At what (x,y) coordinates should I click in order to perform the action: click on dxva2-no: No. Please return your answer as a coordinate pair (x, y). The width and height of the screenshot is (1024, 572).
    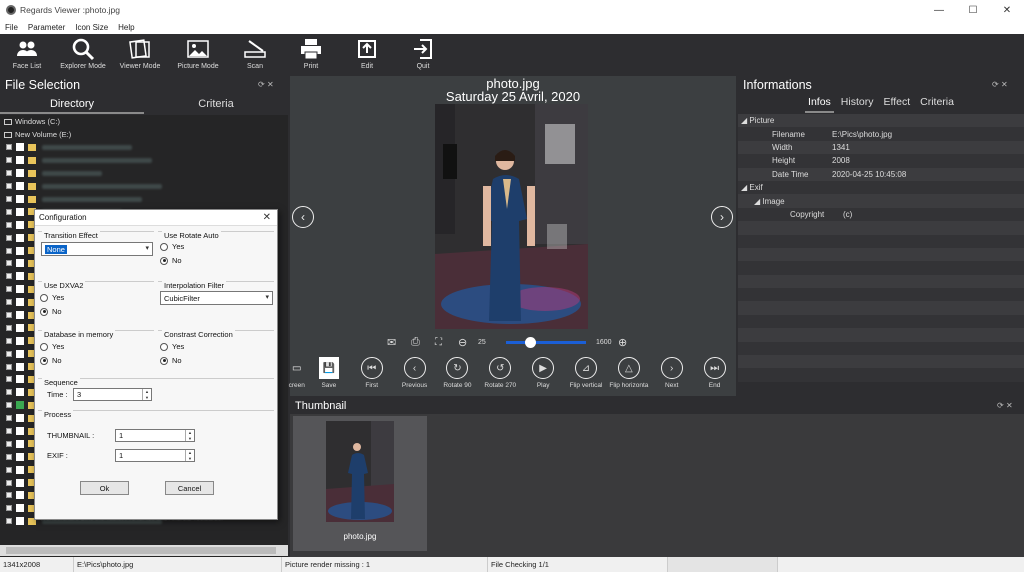
    Looking at the image, I should click on (52, 311).